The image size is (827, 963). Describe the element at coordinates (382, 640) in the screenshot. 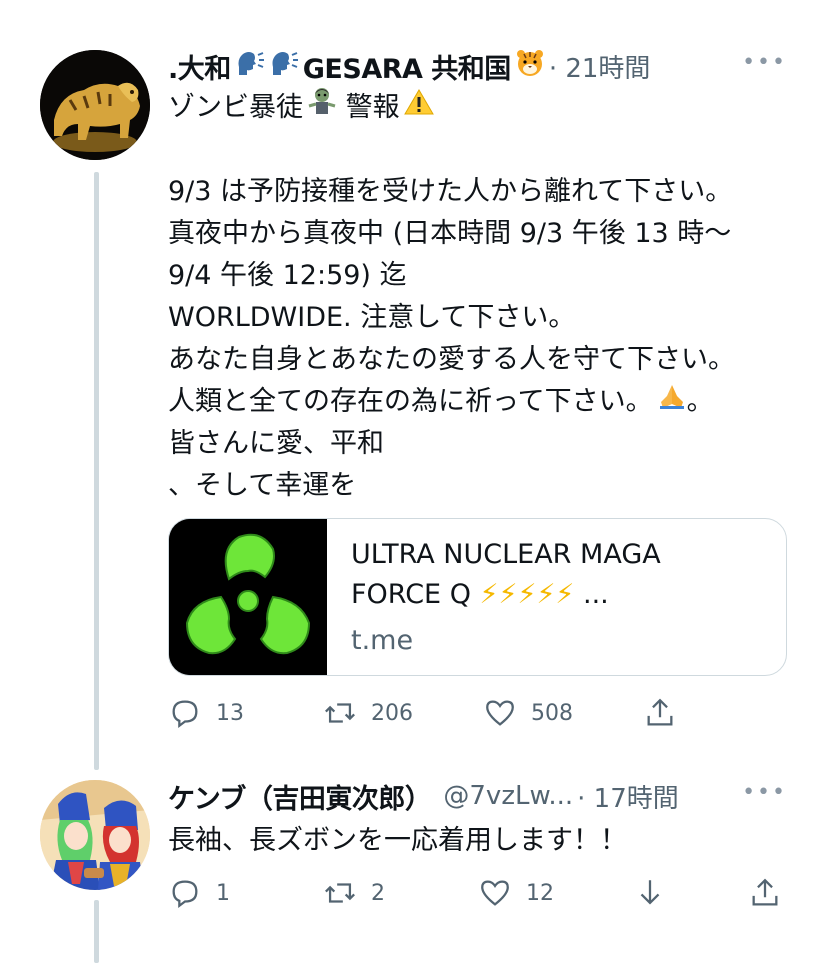

I see `card-domain: t.me` at that location.